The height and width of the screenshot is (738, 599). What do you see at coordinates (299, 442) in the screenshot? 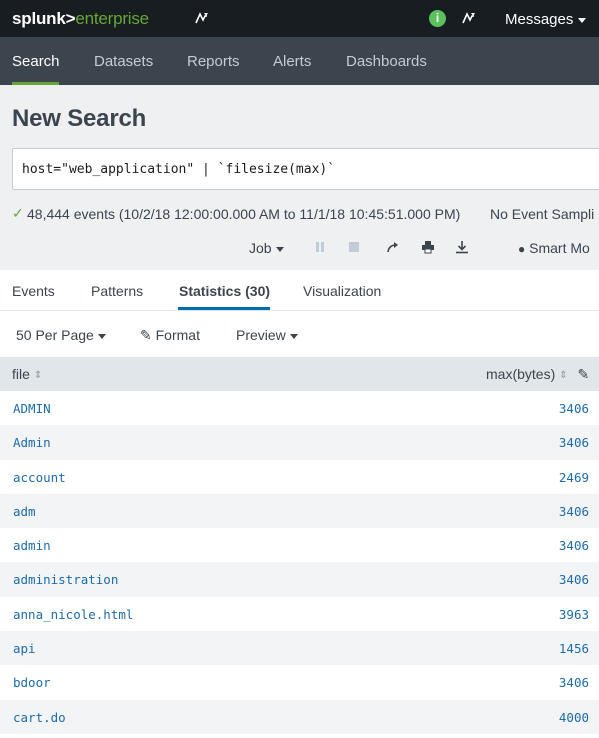
I see `table-row: Admin 3406` at bounding box center [299, 442].